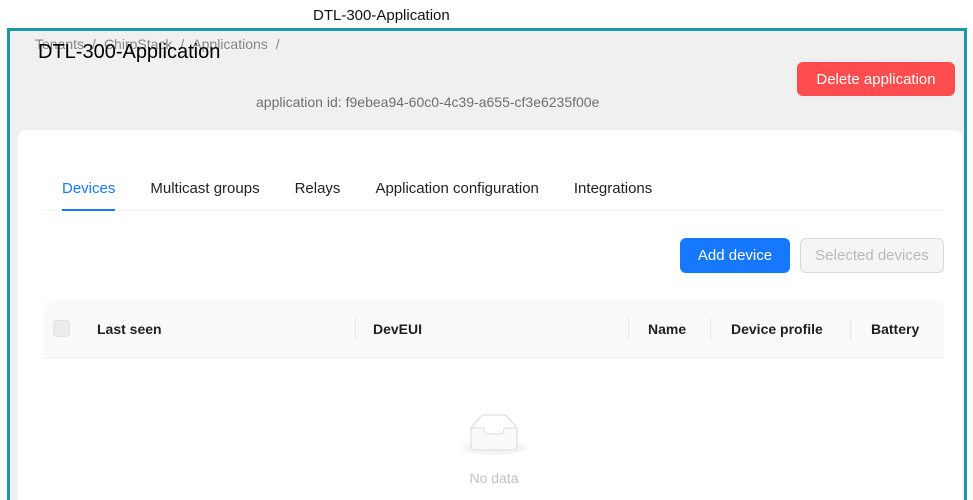 The width and height of the screenshot is (973, 500). Describe the element at coordinates (780, 328) in the screenshot. I see `column-header-device-profile: Device profile` at that location.